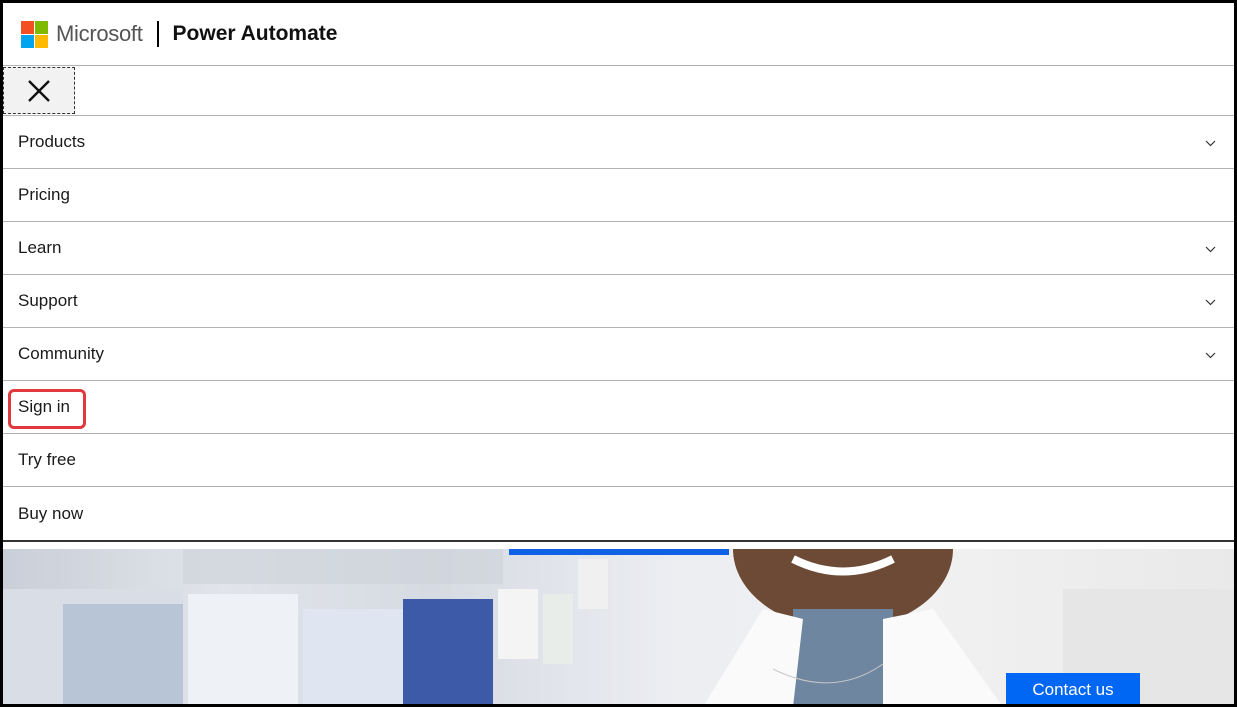 The height and width of the screenshot is (707, 1237). I want to click on nav-item-label: Learn, so click(40, 247).